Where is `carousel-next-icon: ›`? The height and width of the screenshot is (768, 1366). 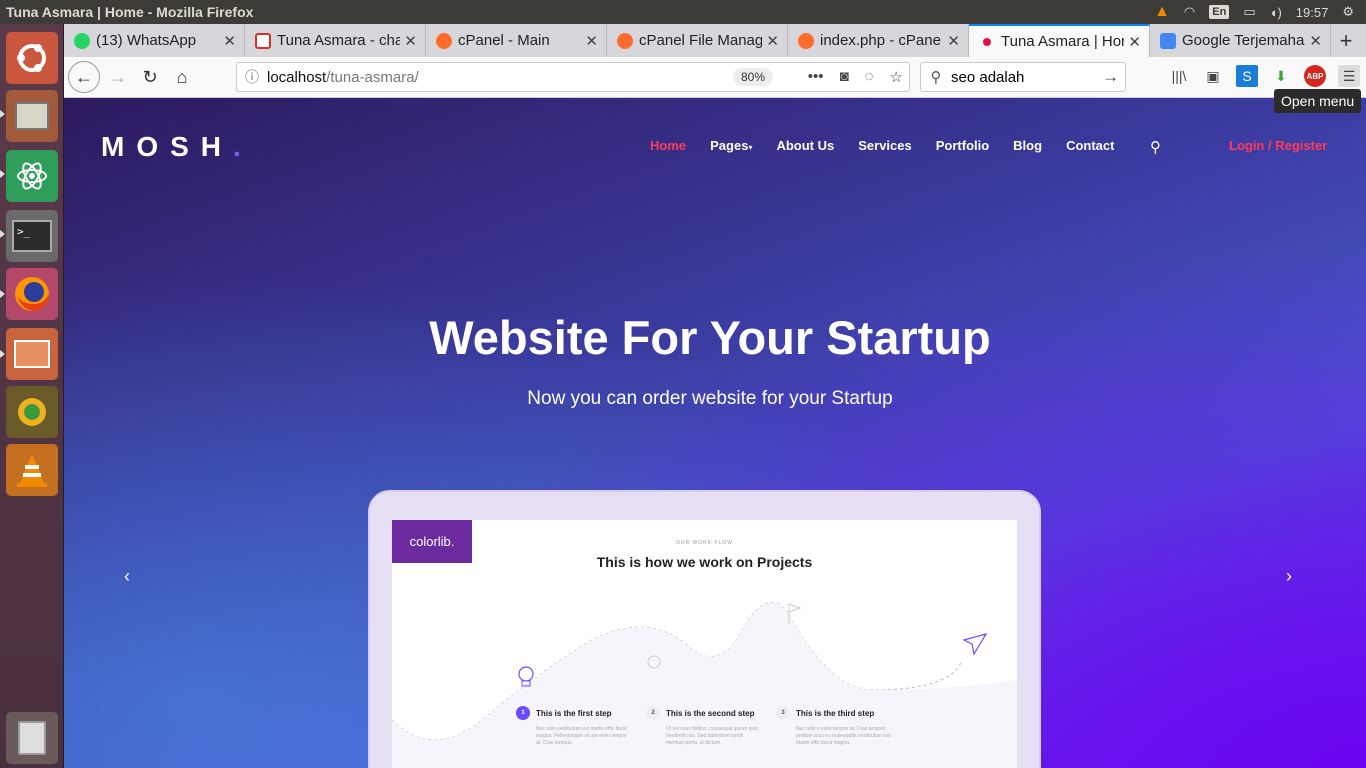
carousel-next-icon: › is located at coordinates (1289, 576).